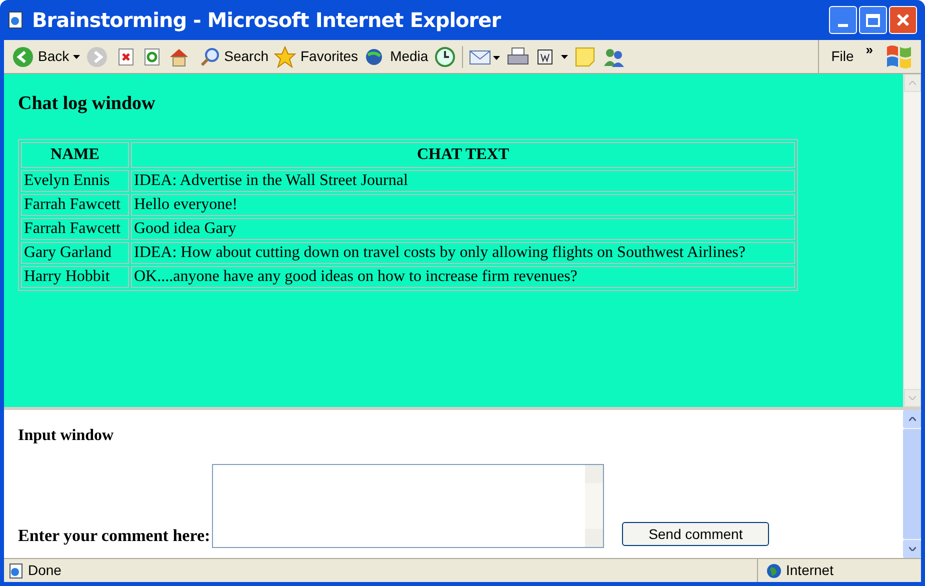  I want to click on section-heading: Chat log window, so click(87, 104).